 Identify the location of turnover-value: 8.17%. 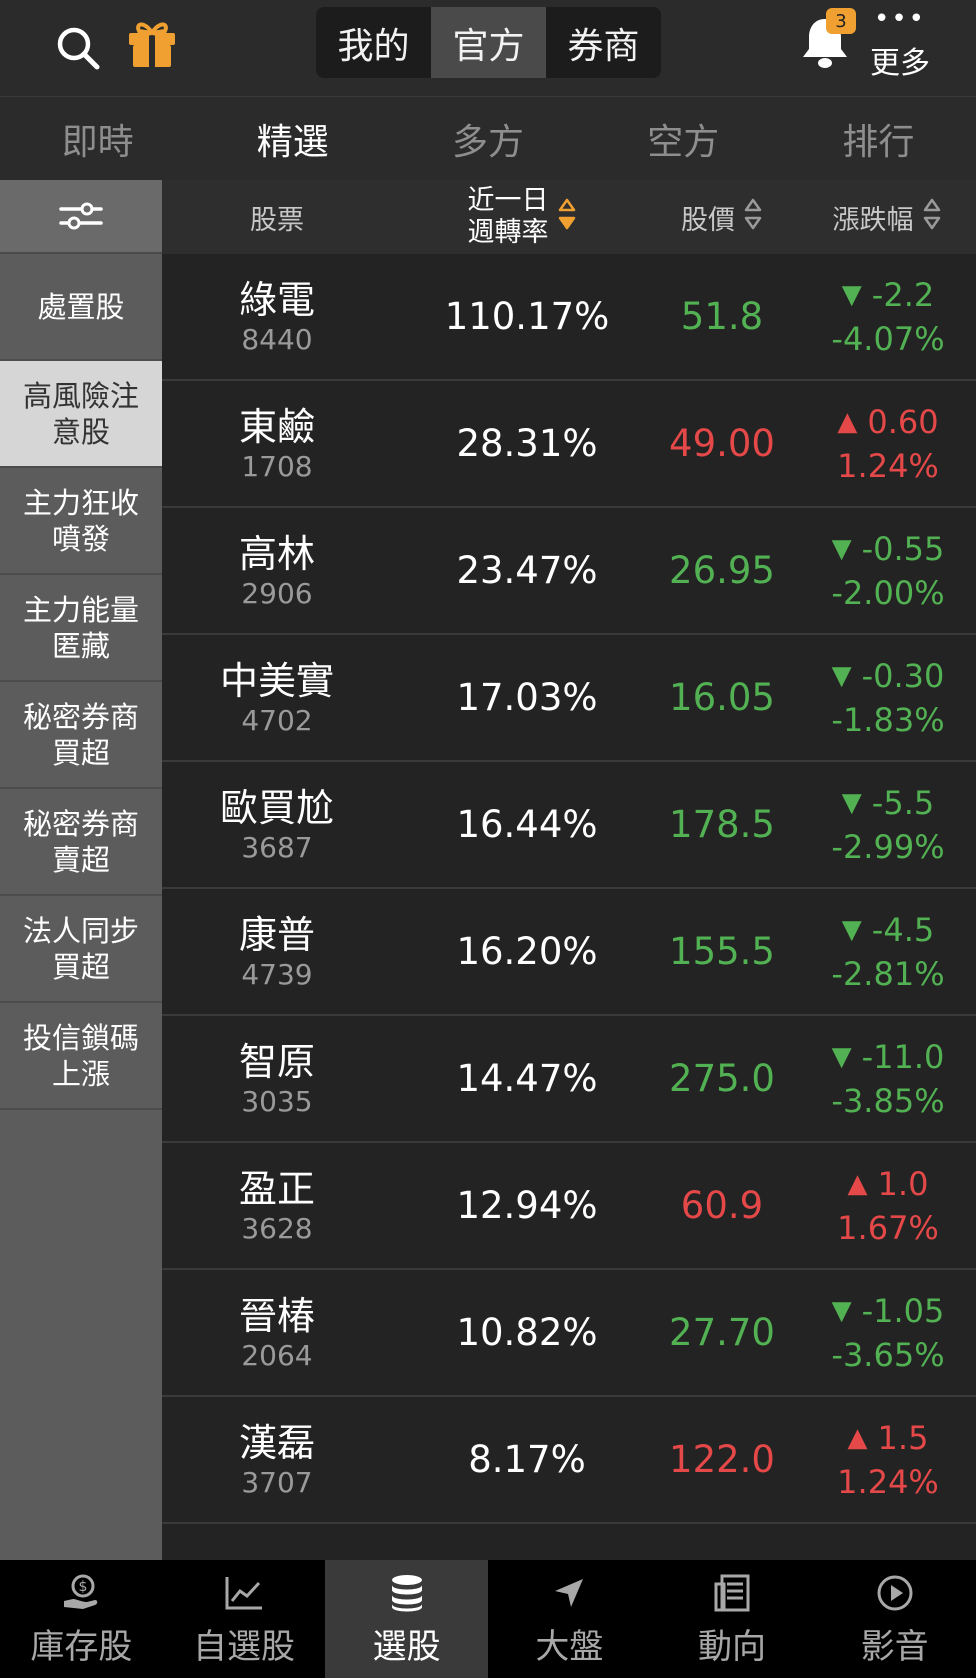
(527, 1459).